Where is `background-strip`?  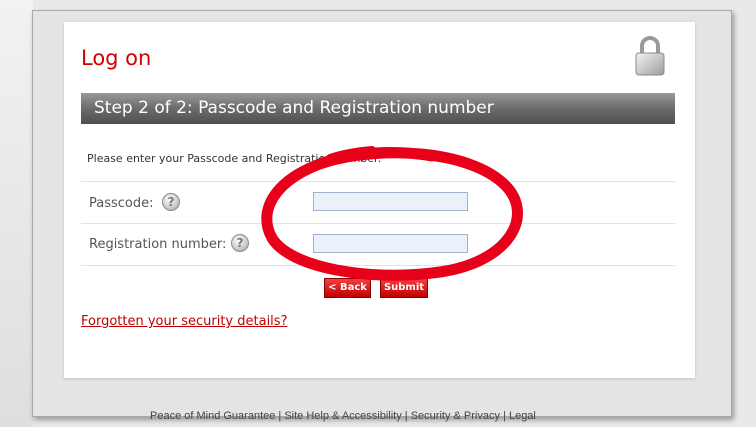 background-strip is located at coordinates (16, 213).